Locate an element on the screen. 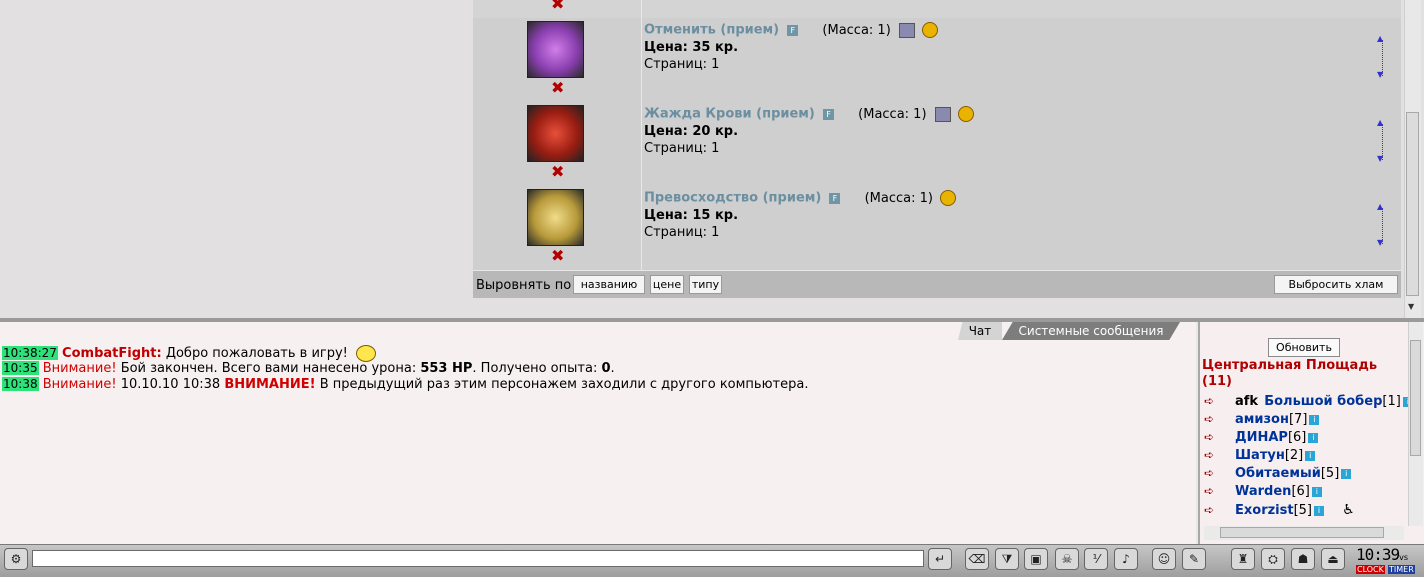 The height and width of the screenshot is (577, 1424). filter-icon: ⧩ is located at coordinates (1007, 559).